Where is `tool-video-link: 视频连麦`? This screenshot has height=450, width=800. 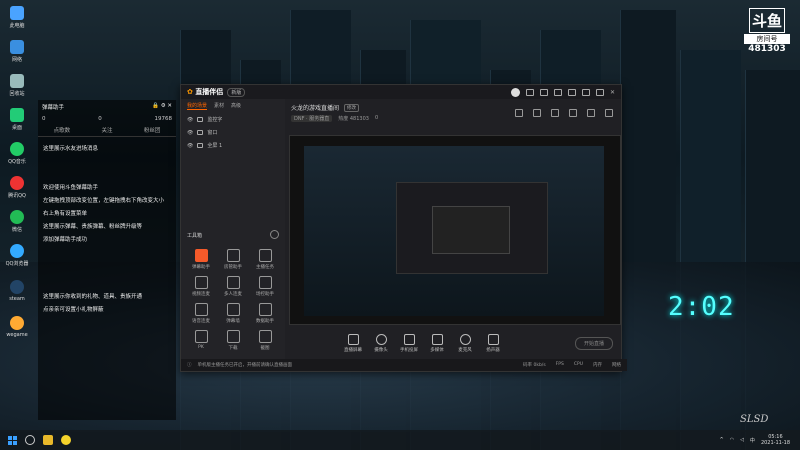 tool-video-link: 视频连麦 is located at coordinates (201, 286).